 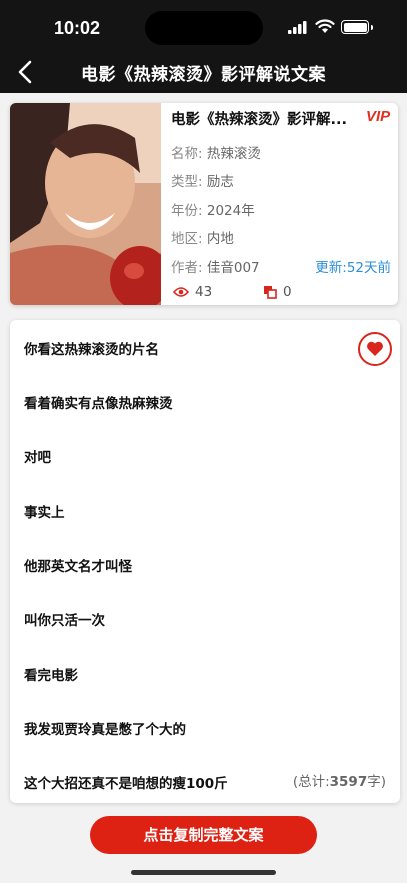 I want to click on info-region-row: 地区: 内地, so click(x=202, y=237).